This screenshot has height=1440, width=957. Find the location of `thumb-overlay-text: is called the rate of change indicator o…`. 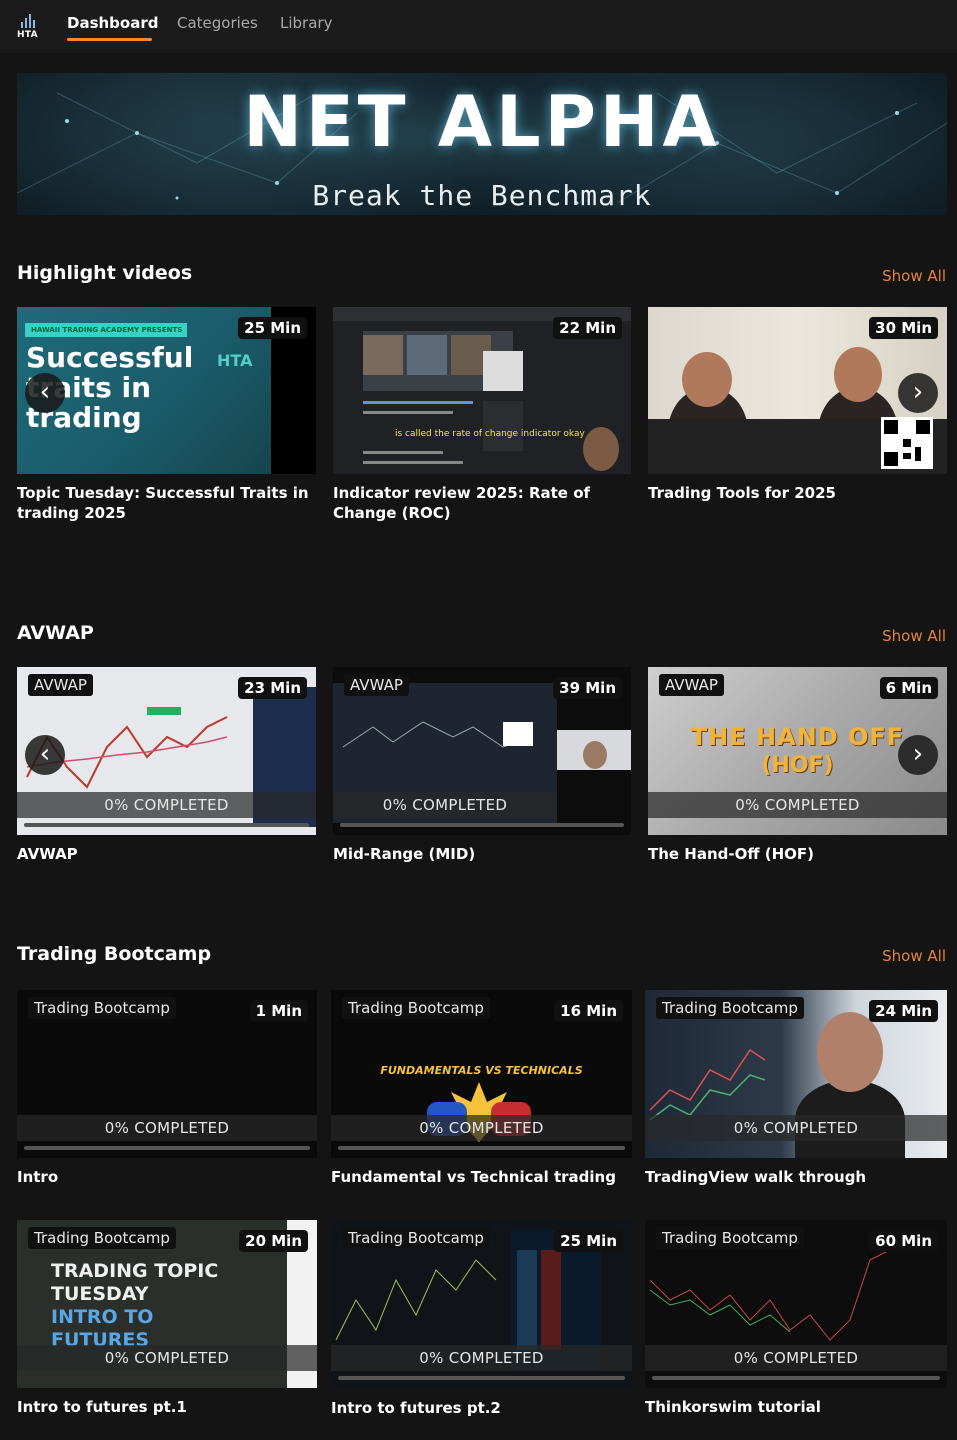

thumb-overlay-text: is called the rate of change indicator o… is located at coordinates (490, 434).